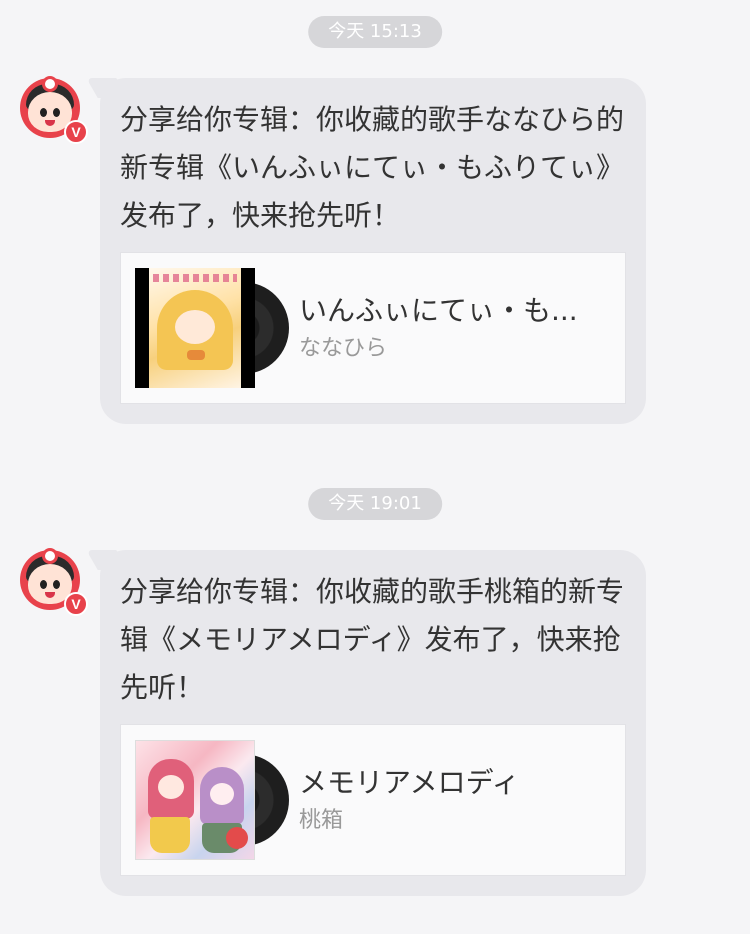 This screenshot has height=934, width=750. Describe the element at coordinates (375, 32) in the screenshot. I see `timestamp-1: 今天 15:13` at that location.